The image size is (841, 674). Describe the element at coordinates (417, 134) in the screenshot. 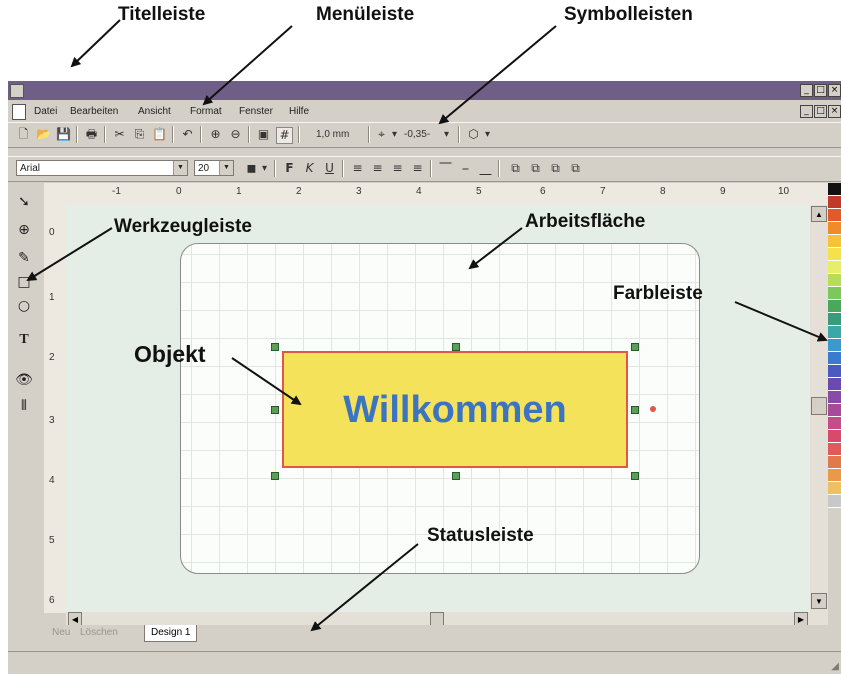

I see `offset-value: -0,35-` at that location.